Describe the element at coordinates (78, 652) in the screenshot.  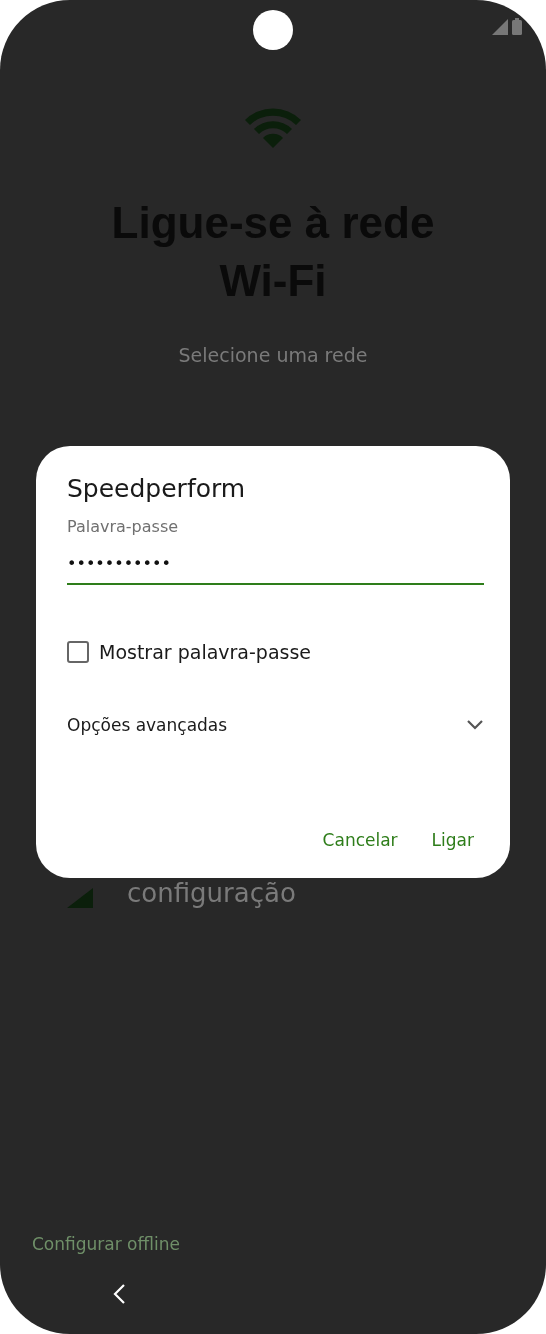
I see `checkbox` at that location.